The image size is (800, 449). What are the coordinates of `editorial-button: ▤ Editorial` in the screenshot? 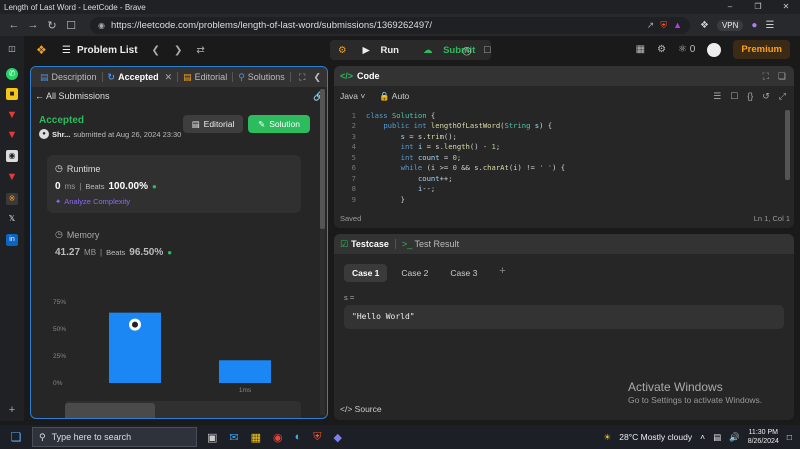 It's located at (213, 124).